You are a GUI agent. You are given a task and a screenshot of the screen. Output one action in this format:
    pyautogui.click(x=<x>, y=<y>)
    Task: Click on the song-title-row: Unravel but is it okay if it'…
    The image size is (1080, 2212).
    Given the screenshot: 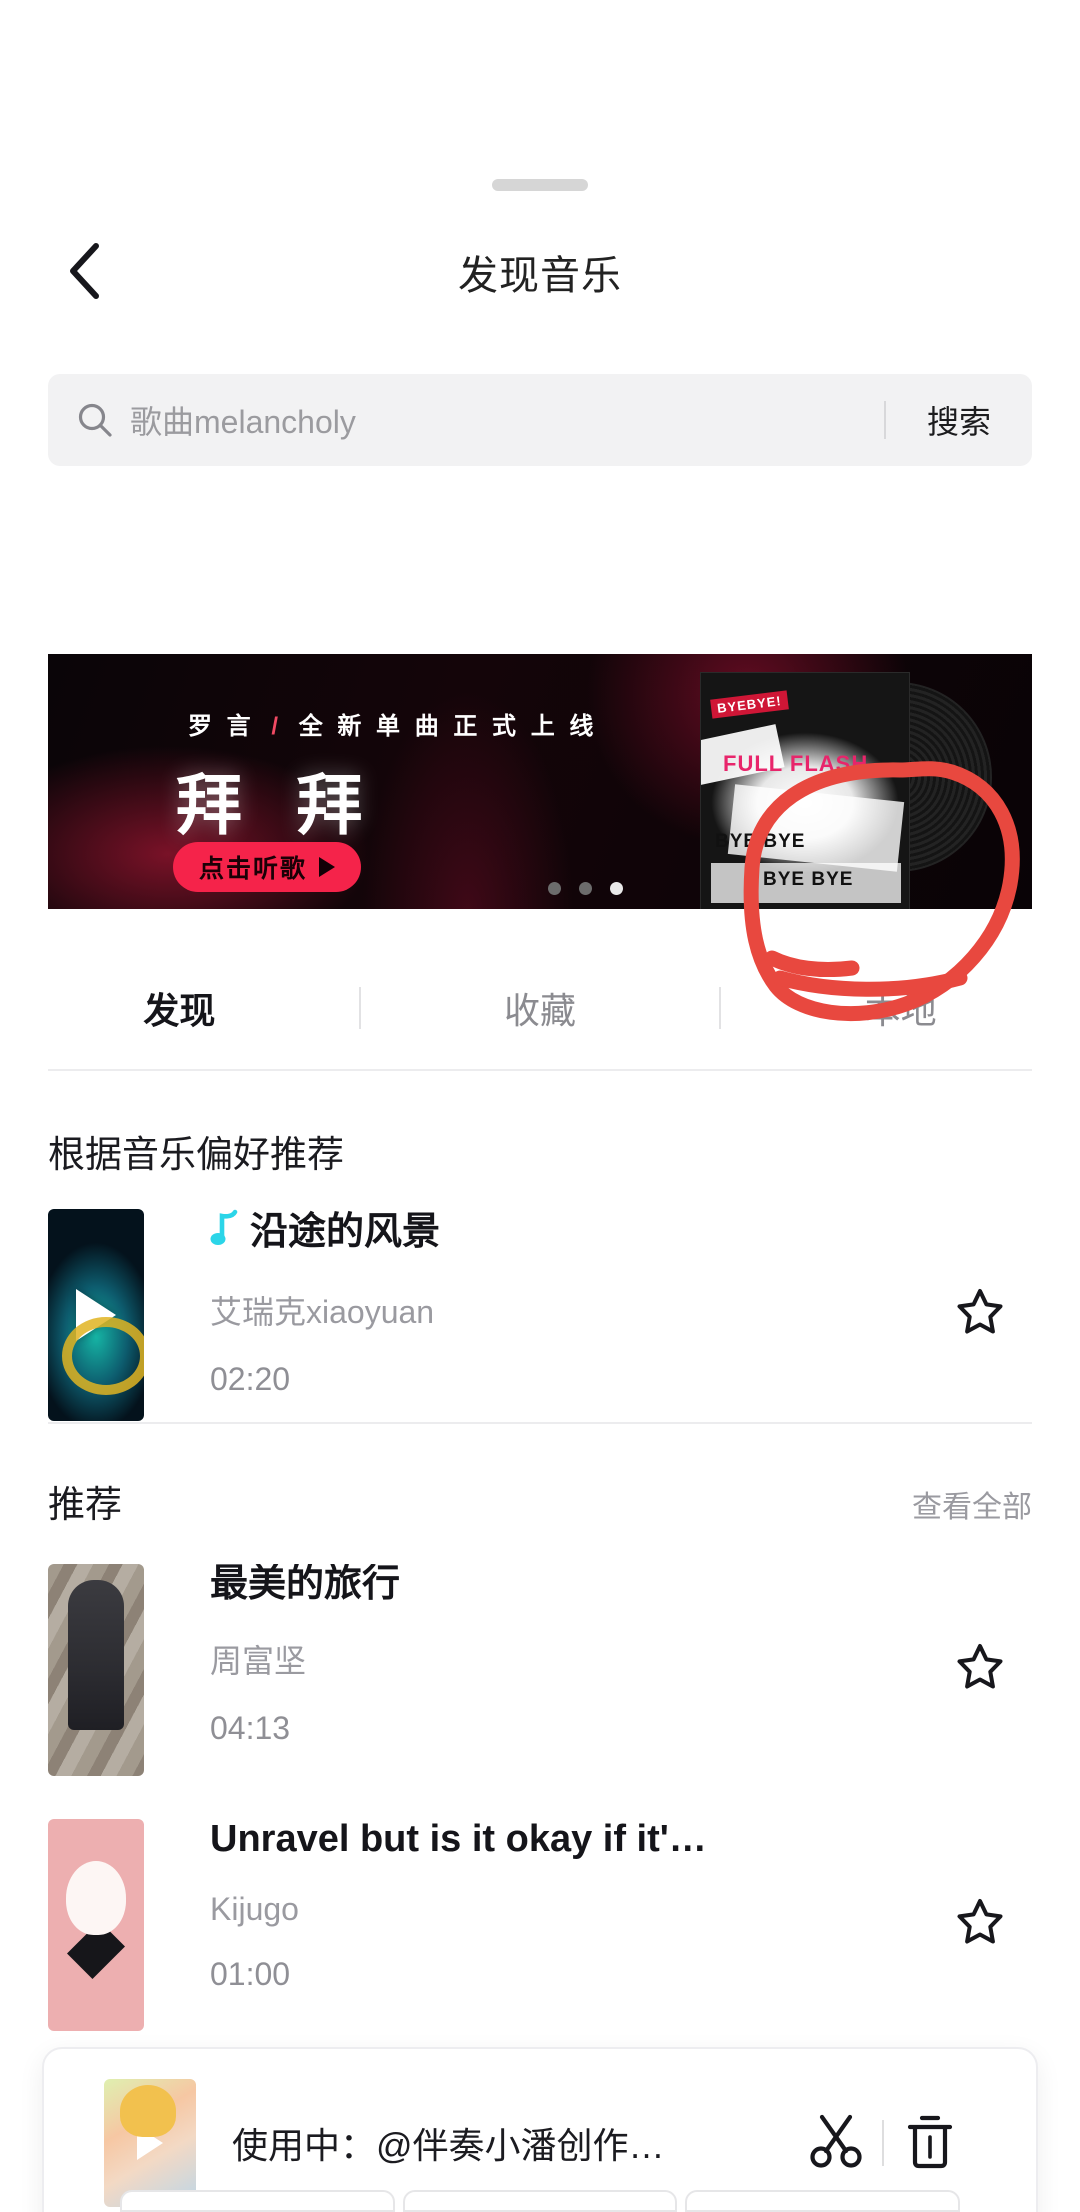 What is the action you would take?
    pyautogui.click(x=546, y=1840)
    